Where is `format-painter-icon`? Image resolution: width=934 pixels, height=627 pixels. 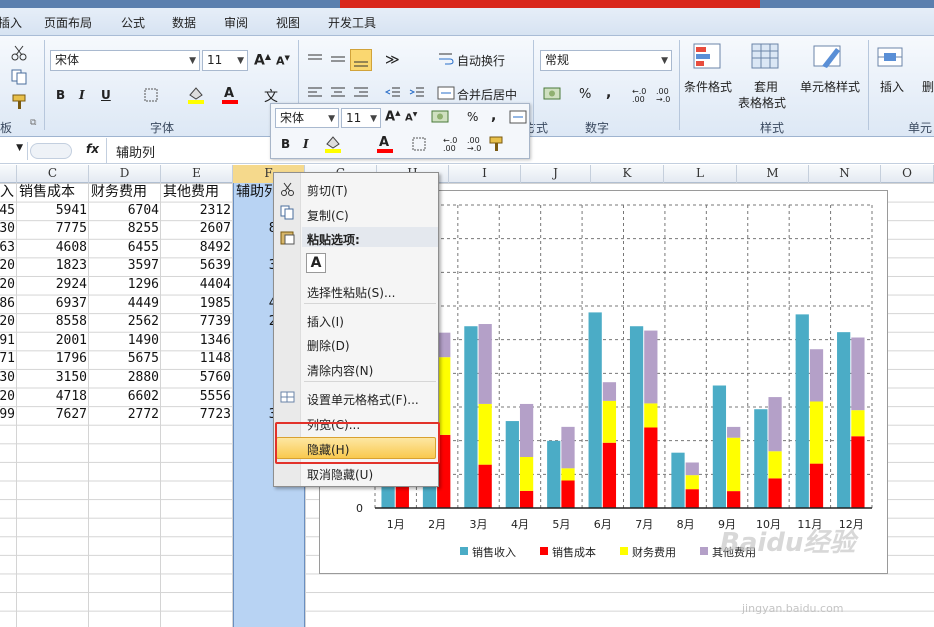
format-painter-icon is located at coordinates (20, 101).